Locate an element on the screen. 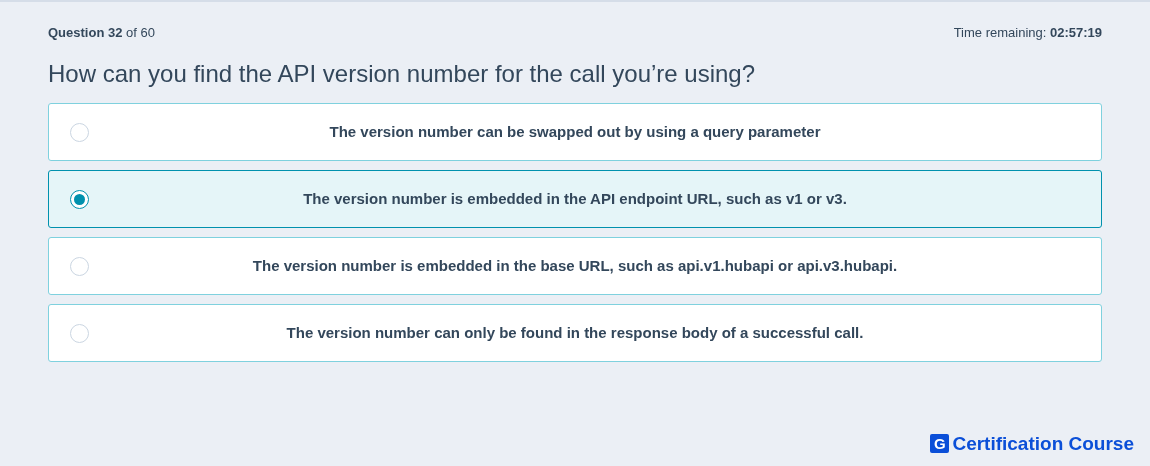 The image size is (1150, 466). answer-text: The version number is embedded in the base URL, such as api.v1.hubapi or api.v3.hubapi. is located at coordinates (575, 265).